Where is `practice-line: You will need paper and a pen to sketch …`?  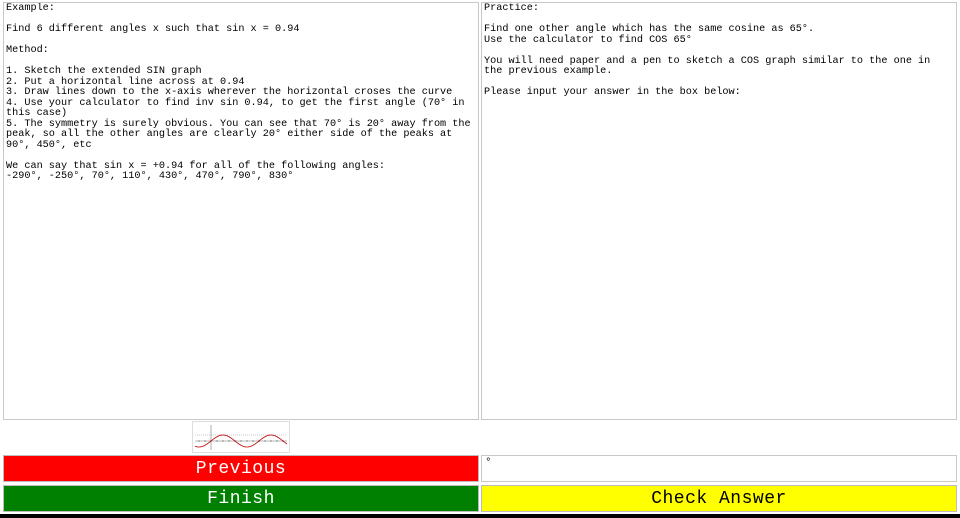 practice-line: You will need paper and a pen to sketch … is located at coordinates (710, 66).